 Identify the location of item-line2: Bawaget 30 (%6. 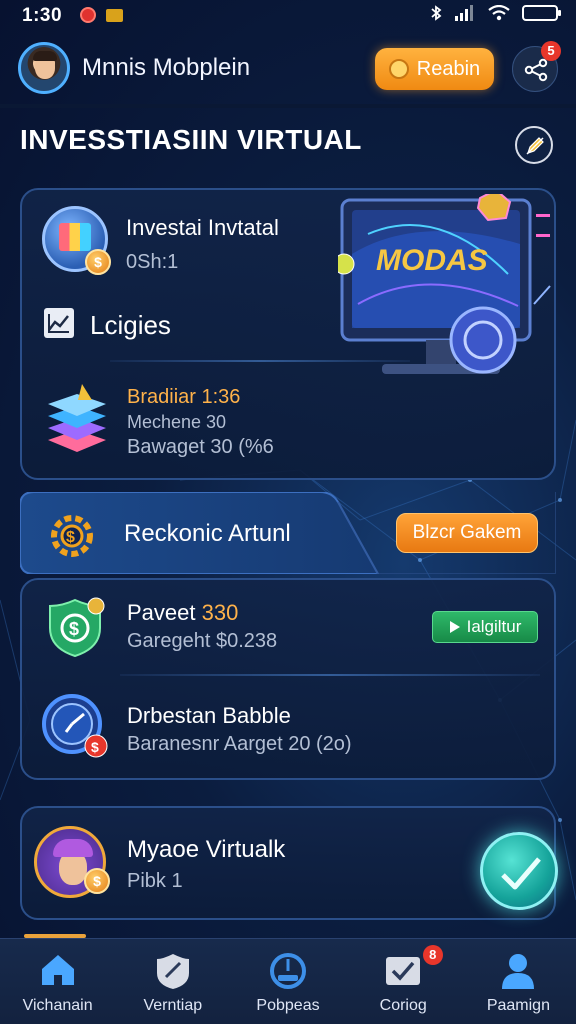
(200, 447).